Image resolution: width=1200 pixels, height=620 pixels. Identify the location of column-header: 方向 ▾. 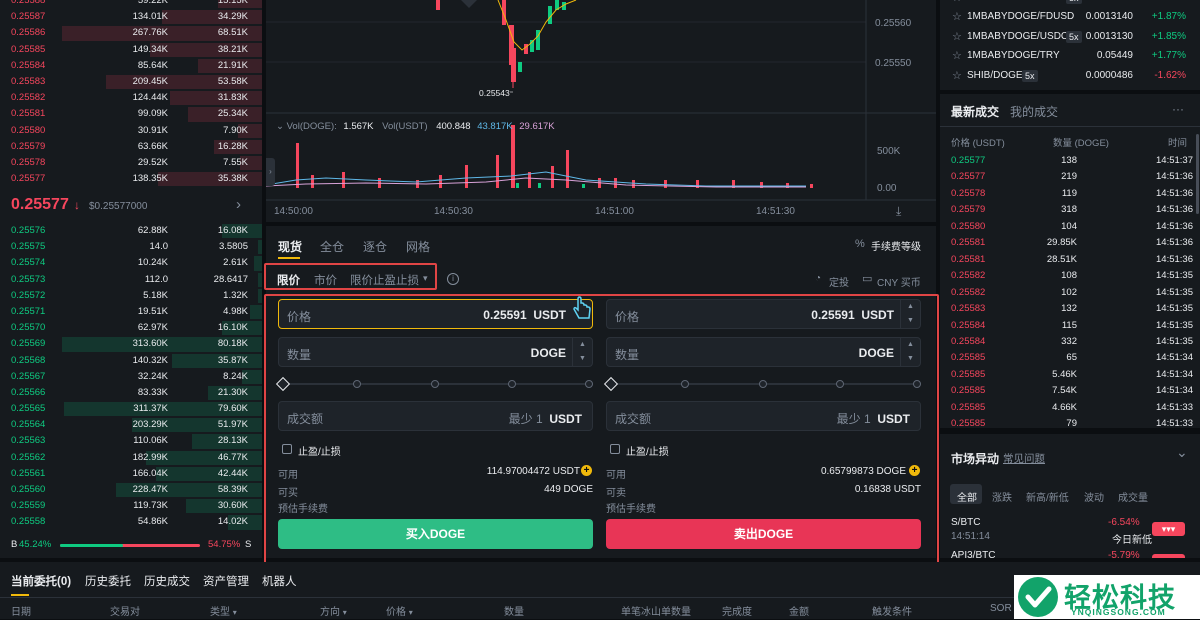
(333, 610).